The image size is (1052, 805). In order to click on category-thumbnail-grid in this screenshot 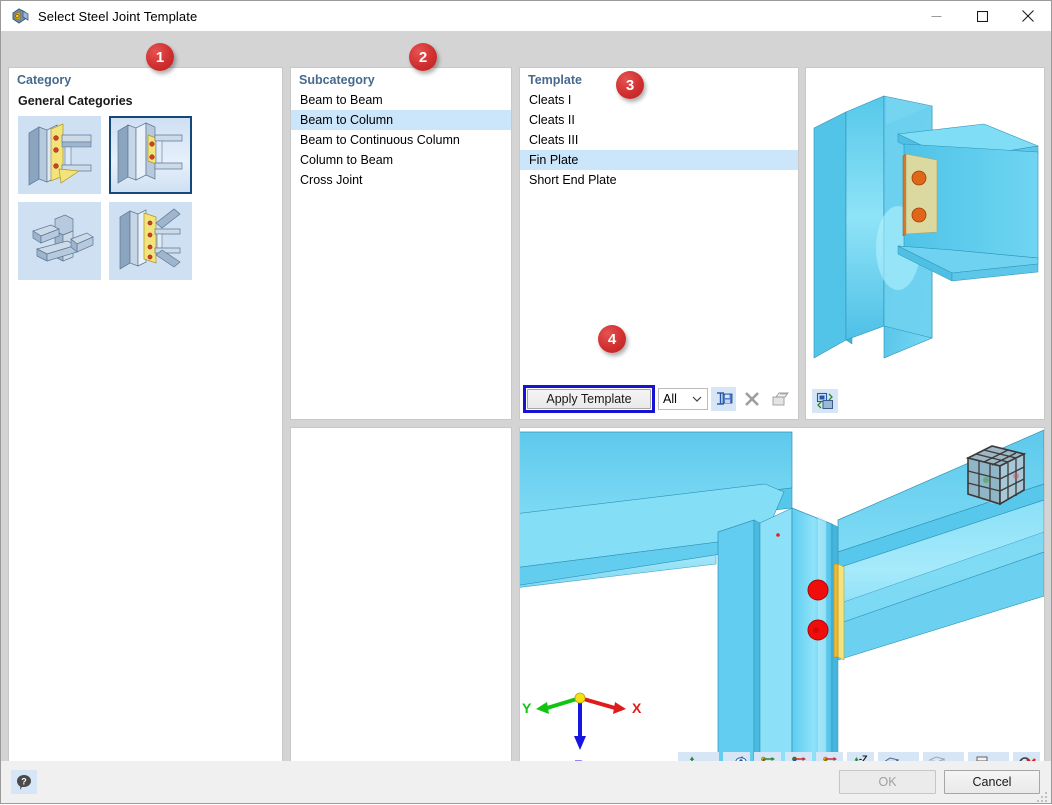, I will do `click(144, 196)`.